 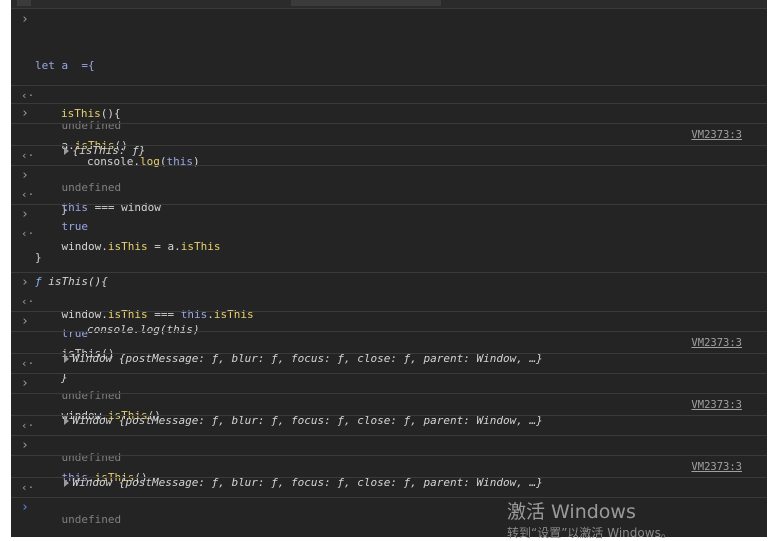 I want to click on console-input-entry: window.isThis === this.isThis, so click(x=389, y=297).